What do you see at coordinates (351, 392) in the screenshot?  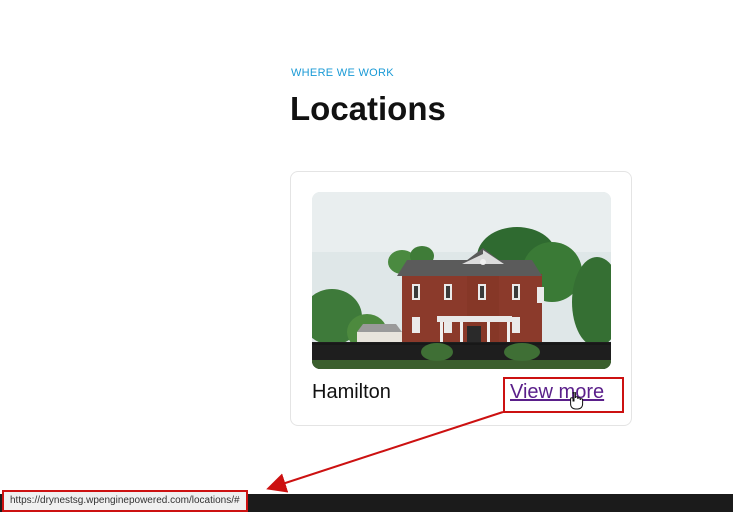 I see `location-name: Hamilton` at bounding box center [351, 392].